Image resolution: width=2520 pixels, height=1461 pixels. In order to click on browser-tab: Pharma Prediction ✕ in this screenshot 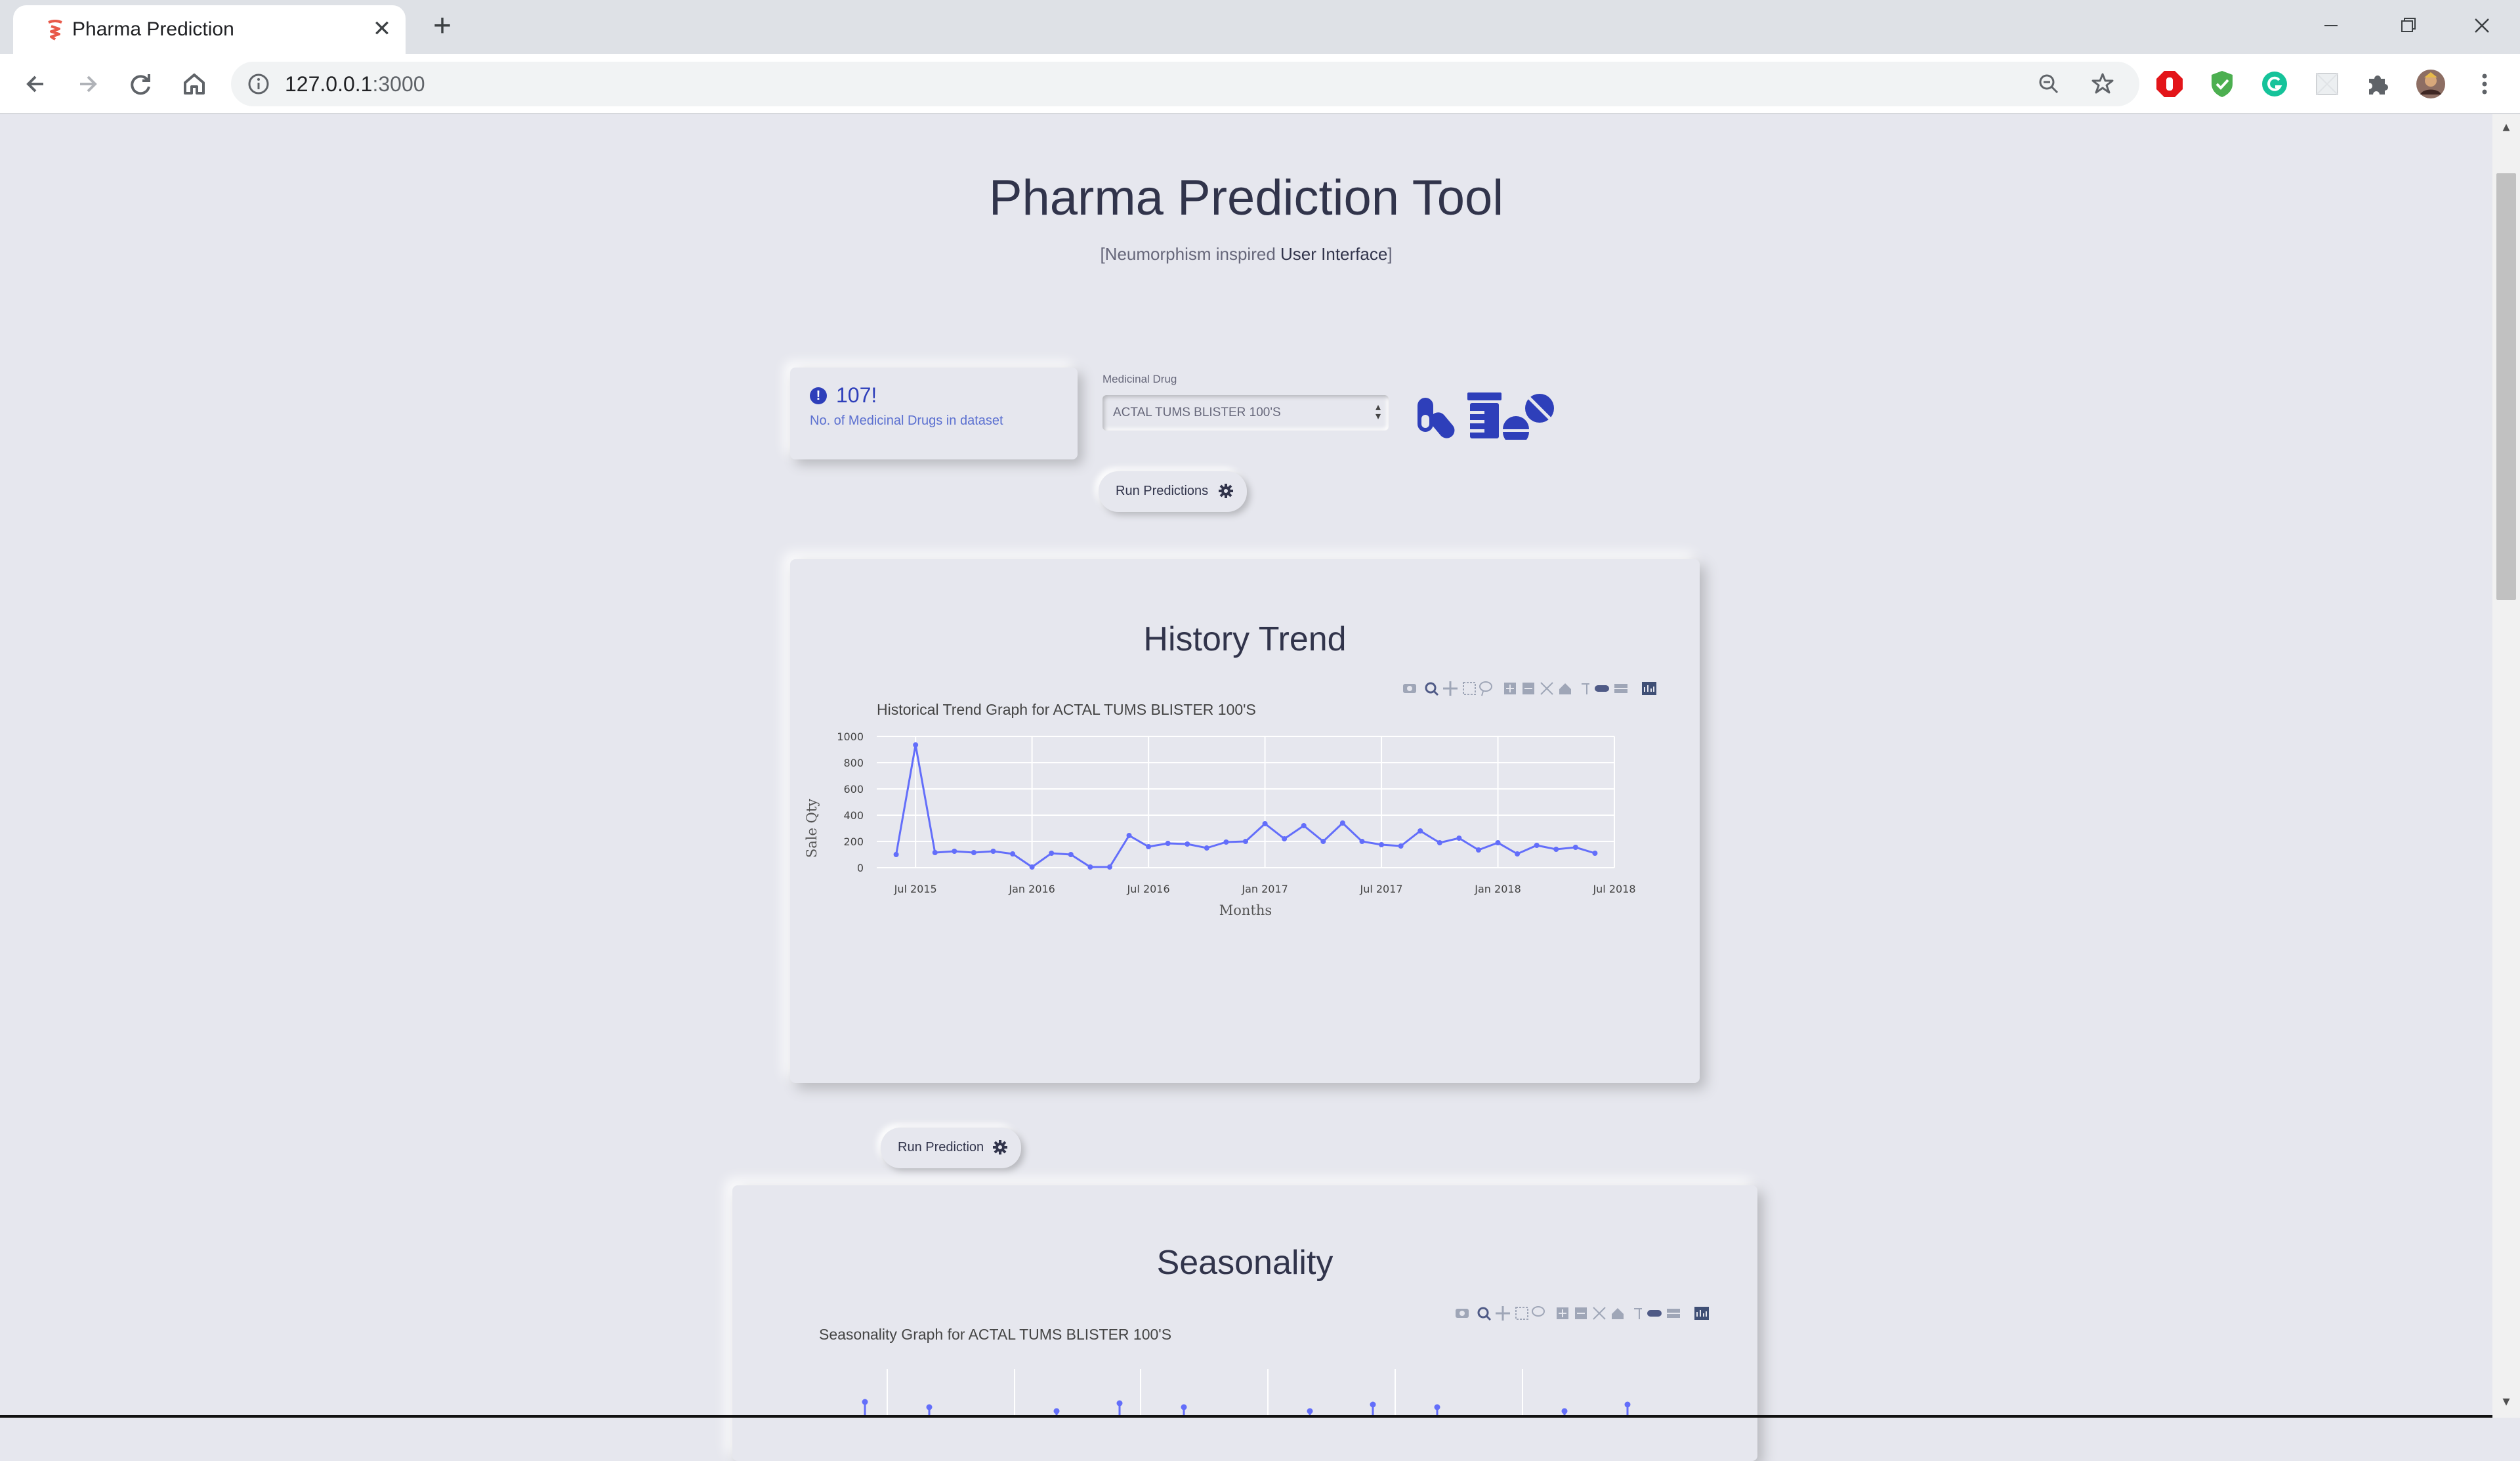, I will do `click(209, 29)`.